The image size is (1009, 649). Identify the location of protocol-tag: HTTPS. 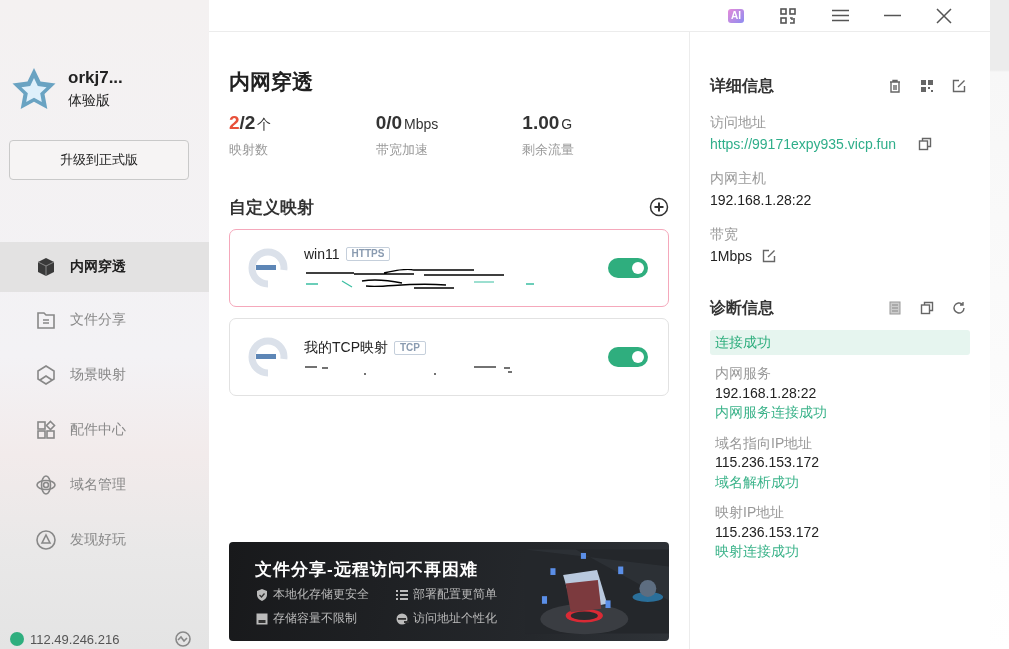
(368, 253).